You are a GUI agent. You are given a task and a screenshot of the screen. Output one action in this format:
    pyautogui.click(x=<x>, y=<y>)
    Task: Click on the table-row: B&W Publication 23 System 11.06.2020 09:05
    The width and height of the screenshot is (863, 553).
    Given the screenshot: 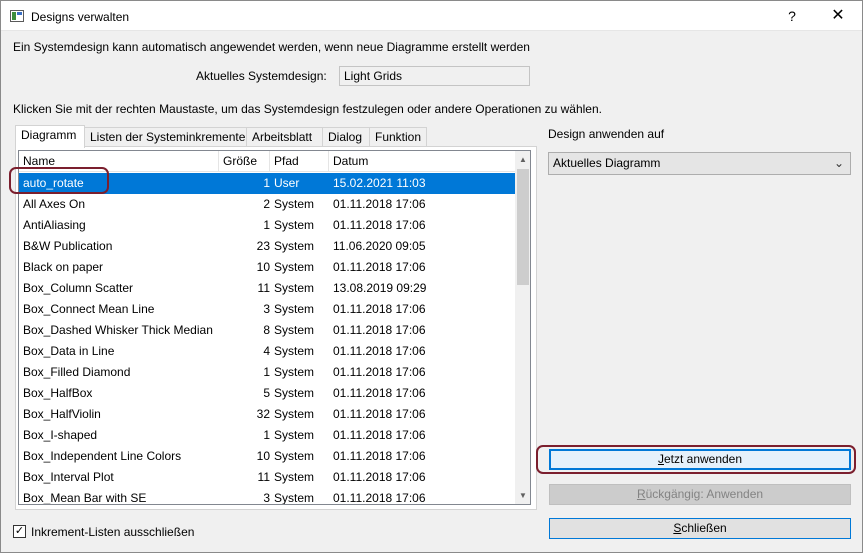 What is the action you would take?
    pyautogui.click(x=267, y=246)
    